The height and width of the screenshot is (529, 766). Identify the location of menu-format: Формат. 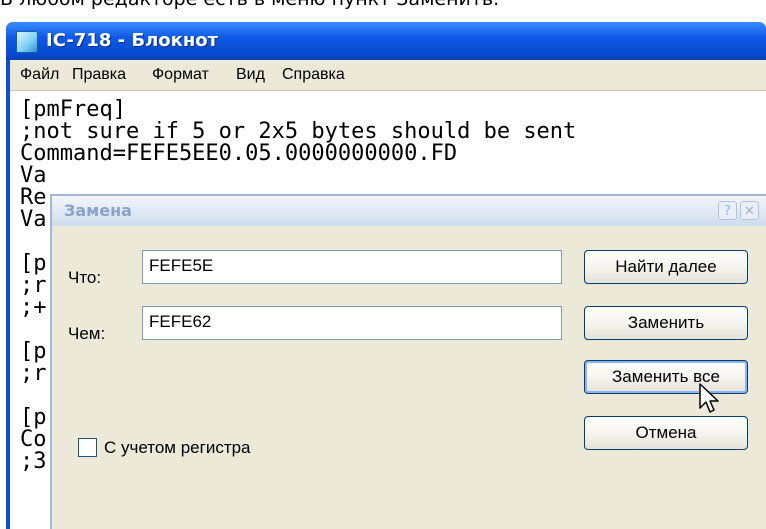
(180, 75).